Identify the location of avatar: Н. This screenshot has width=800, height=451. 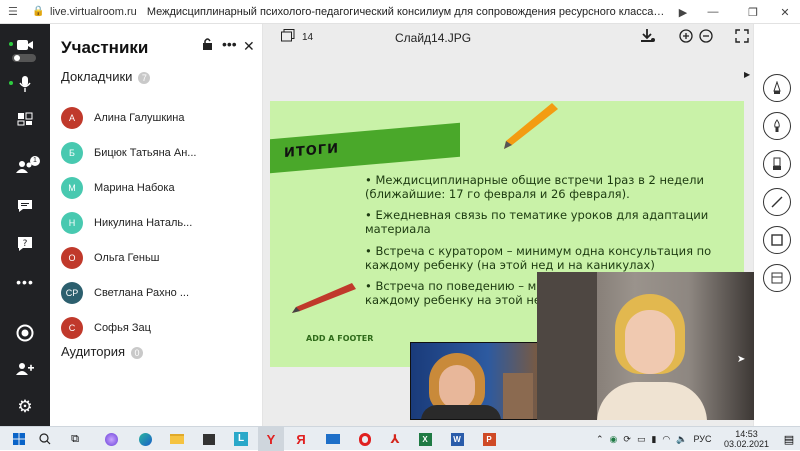
(72, 223).